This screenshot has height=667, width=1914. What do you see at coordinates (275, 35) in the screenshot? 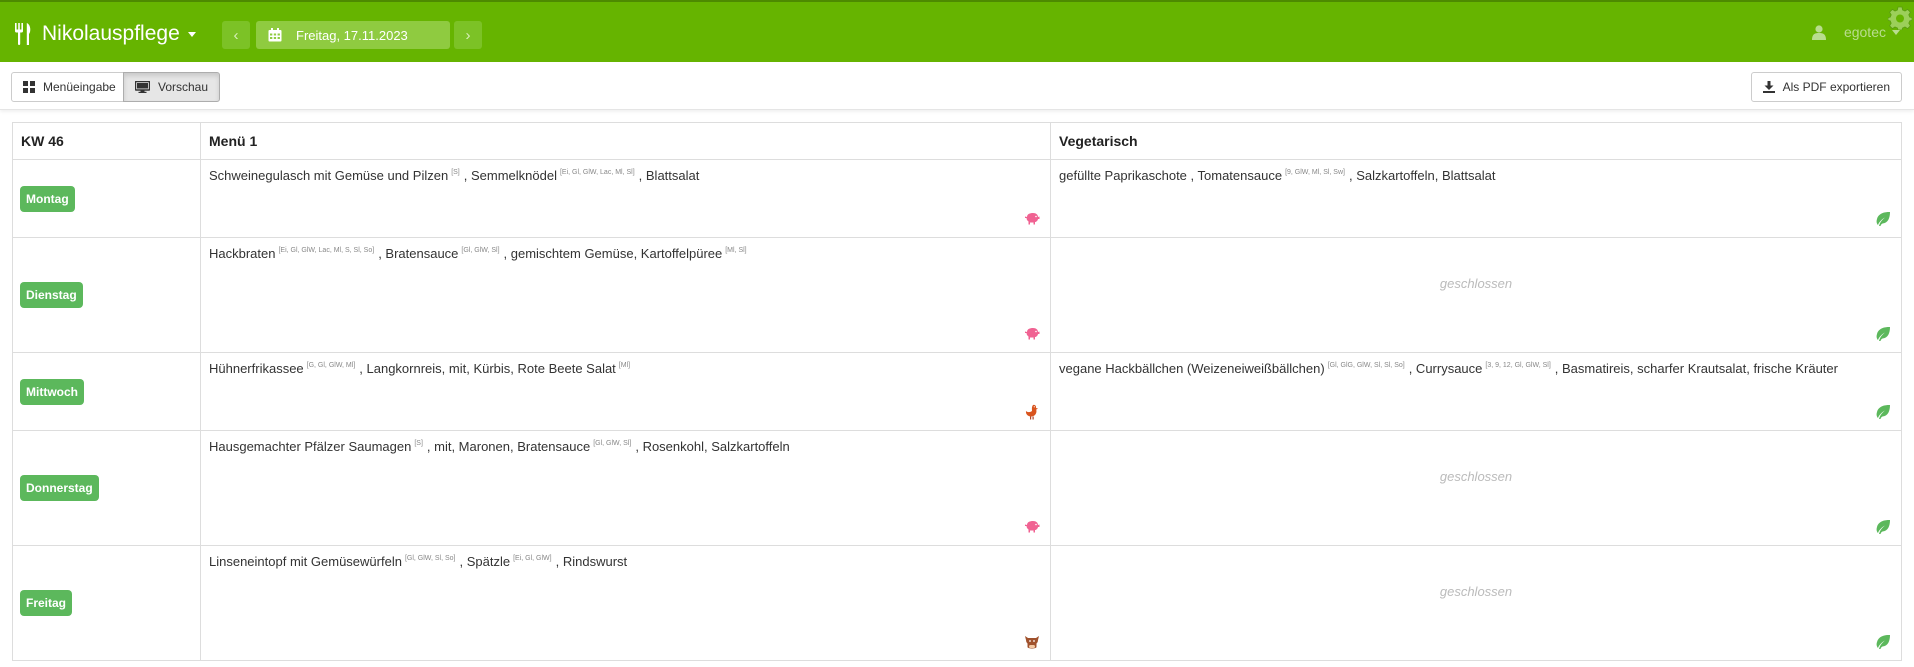
I see `calendar-icon` at bounding box center [275, 35].